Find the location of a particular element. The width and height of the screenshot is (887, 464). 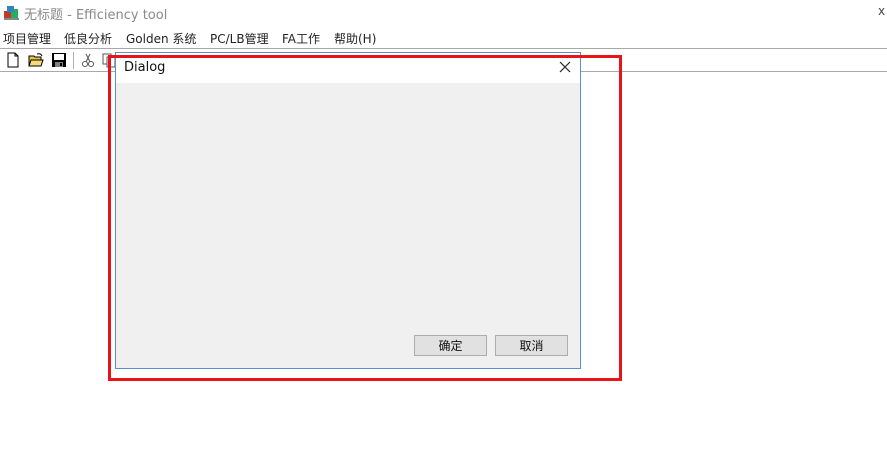

app-icon is located at coordinates (11, 13).